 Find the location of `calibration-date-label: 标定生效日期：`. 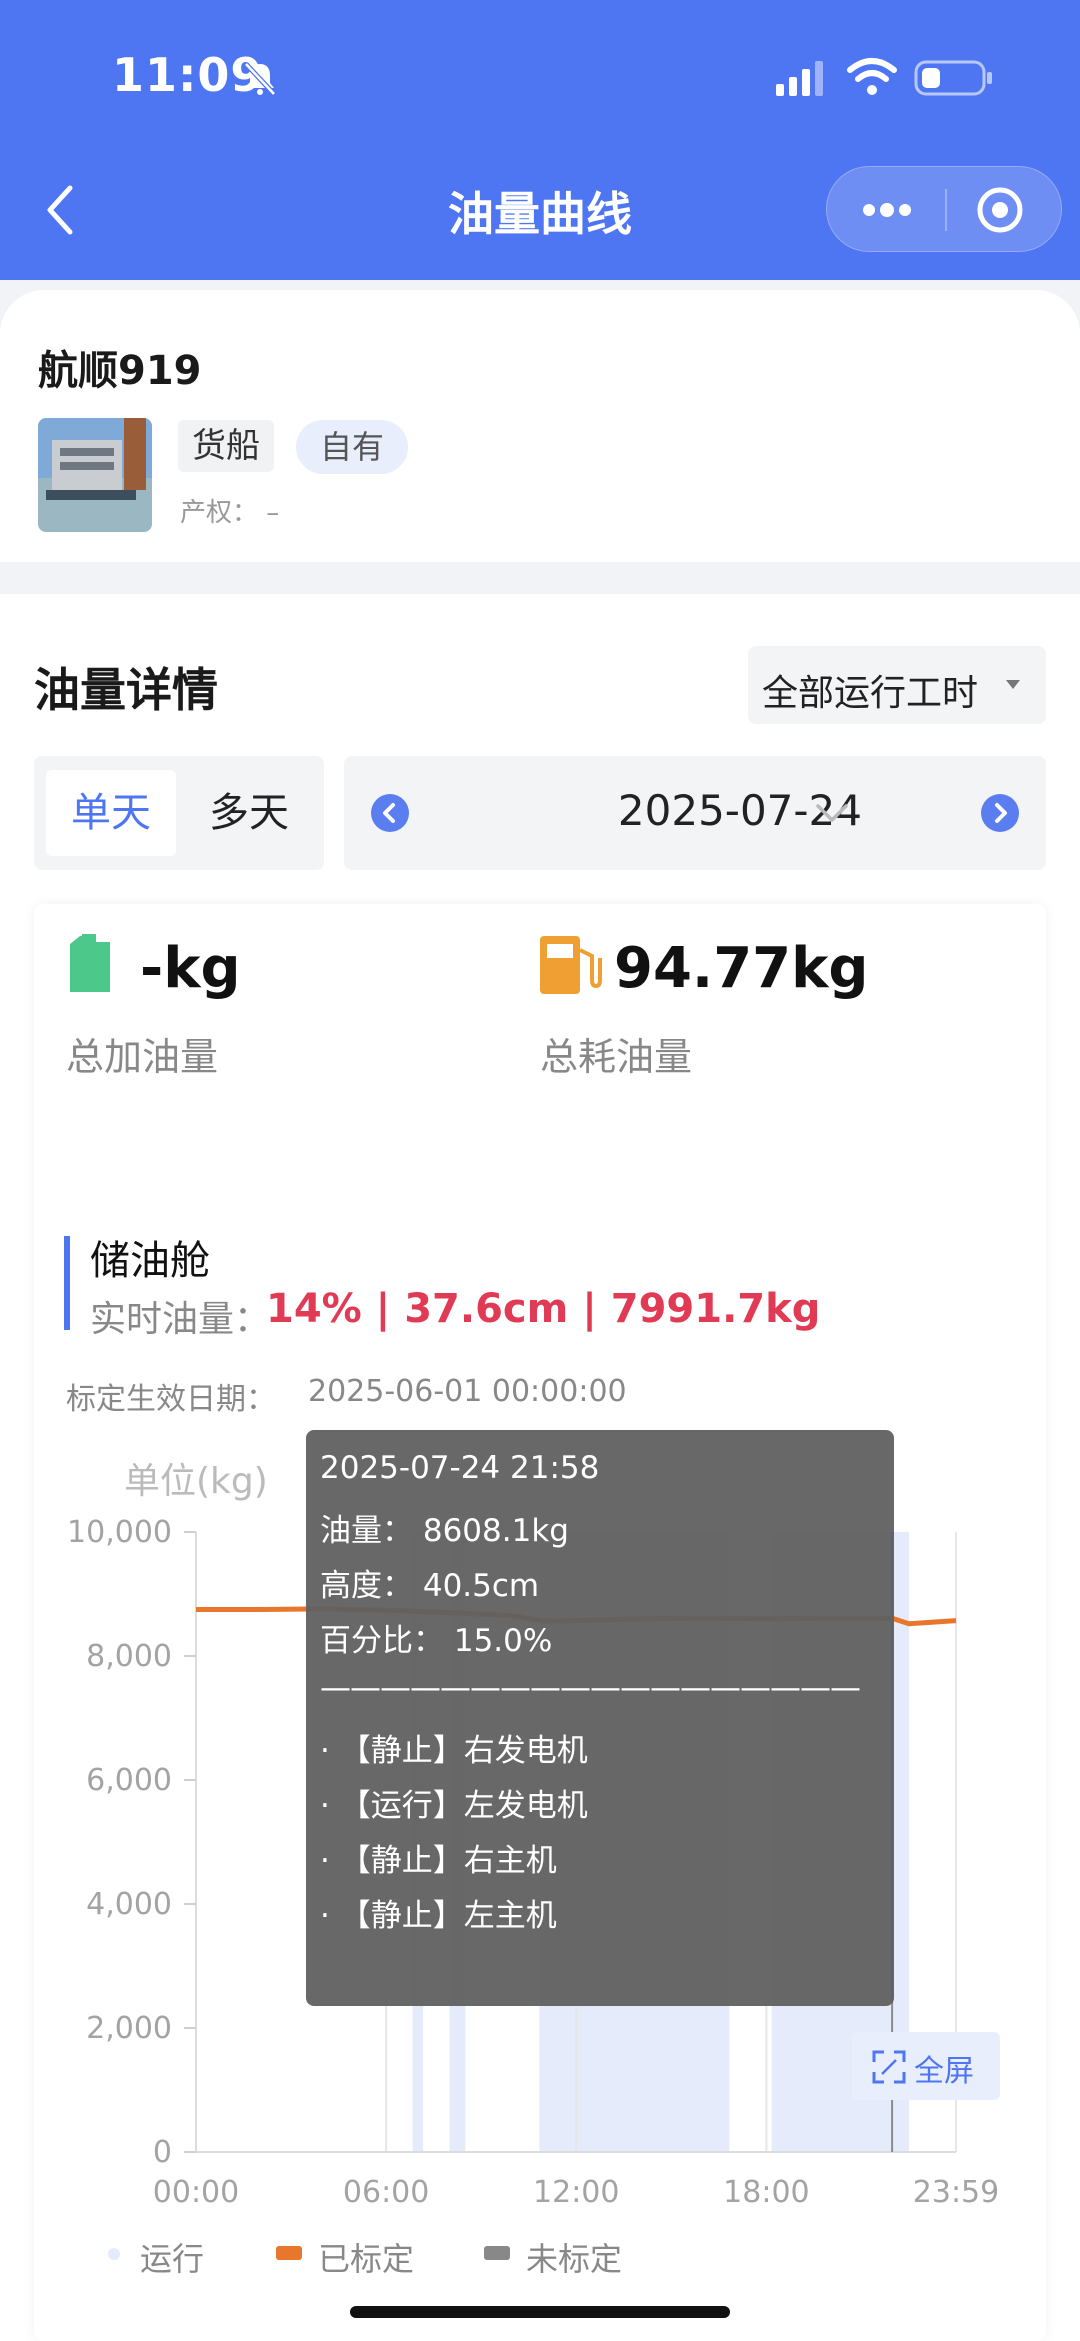

calibration-date-label: 标定生效日期： is located at coordinates (171, 1399).